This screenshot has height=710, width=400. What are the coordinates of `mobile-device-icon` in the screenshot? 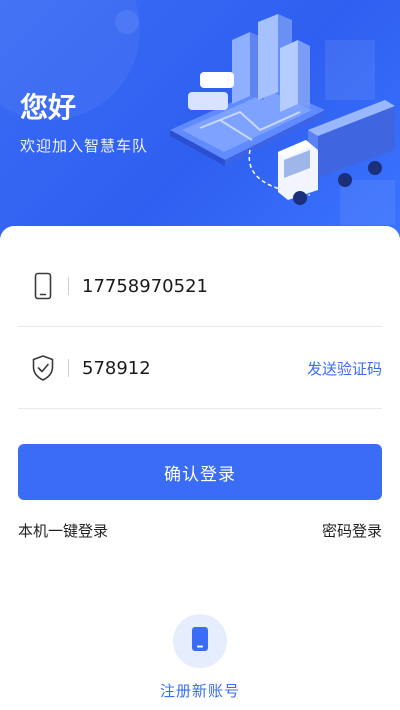 It's located at (200, 641).